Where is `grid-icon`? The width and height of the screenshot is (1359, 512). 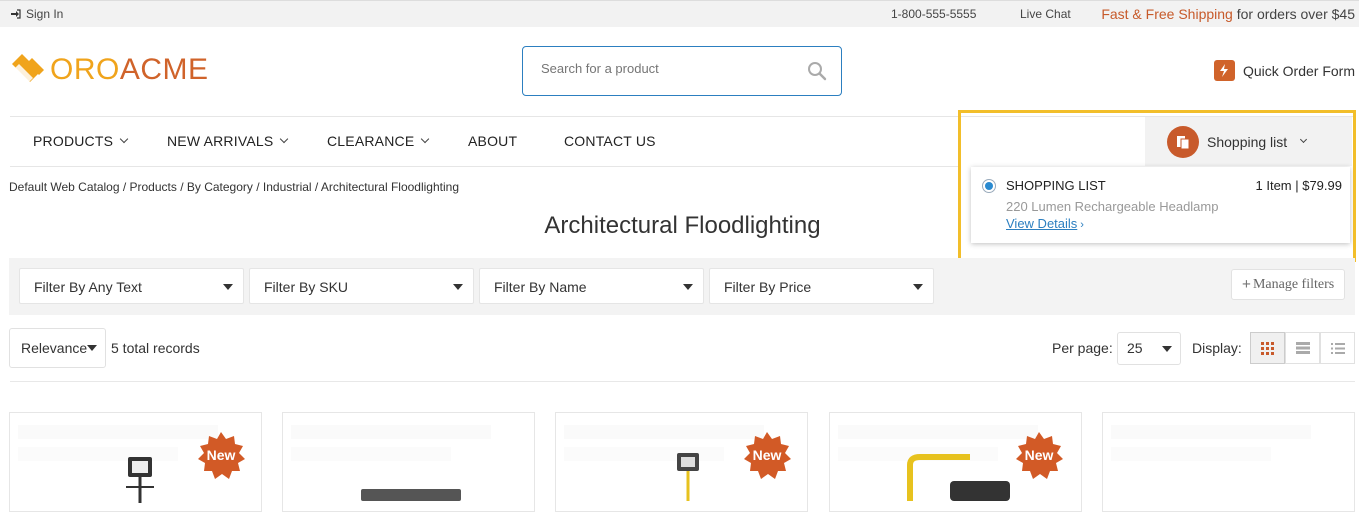 grid-icon is located at coordinates (1267, 348).